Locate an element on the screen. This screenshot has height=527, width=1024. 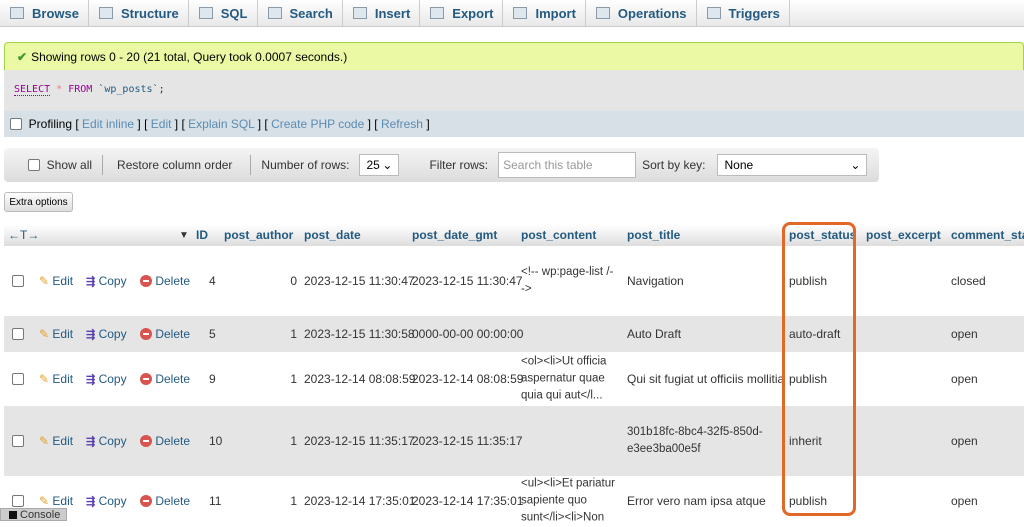
column-arrows-icon: ←T→ is located at coordinates (23, 235).